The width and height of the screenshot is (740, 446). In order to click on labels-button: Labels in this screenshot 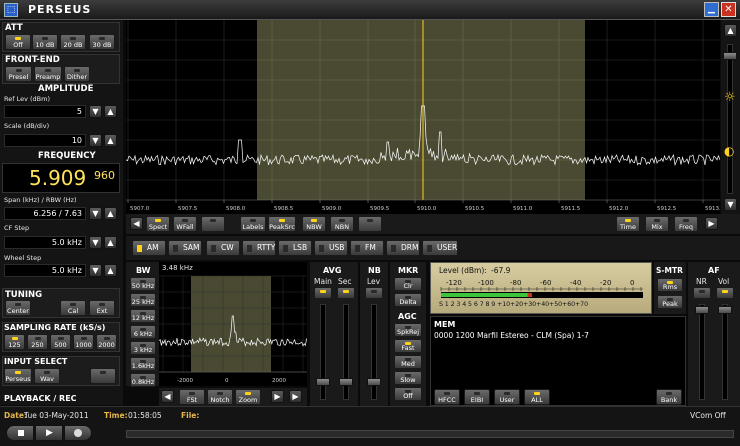, I will do `click(253, 224)`.